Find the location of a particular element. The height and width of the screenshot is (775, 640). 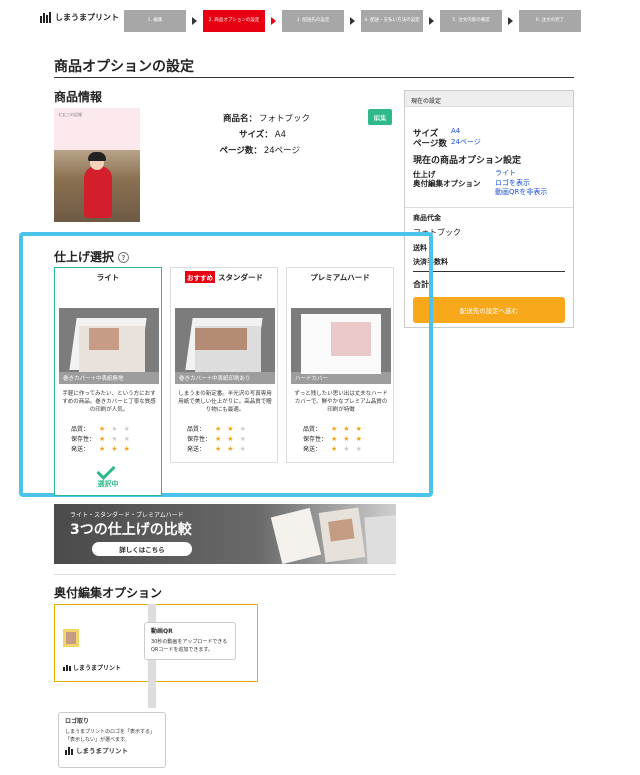

selected-label: 選択中 is located at coordinates (108, 484).